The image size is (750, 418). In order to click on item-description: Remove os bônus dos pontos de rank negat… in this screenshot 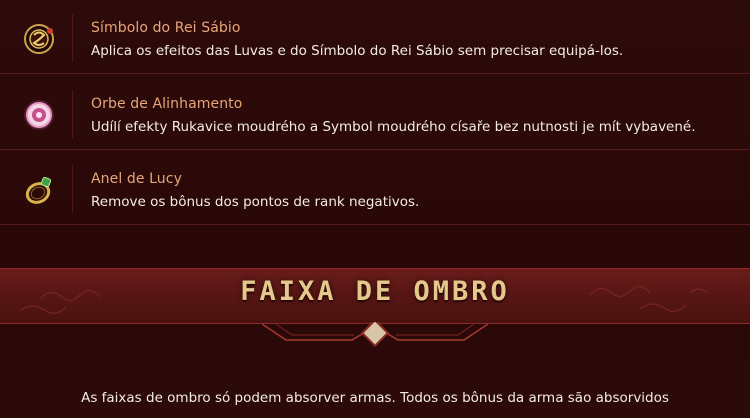, I will do `click(255, 202)`.